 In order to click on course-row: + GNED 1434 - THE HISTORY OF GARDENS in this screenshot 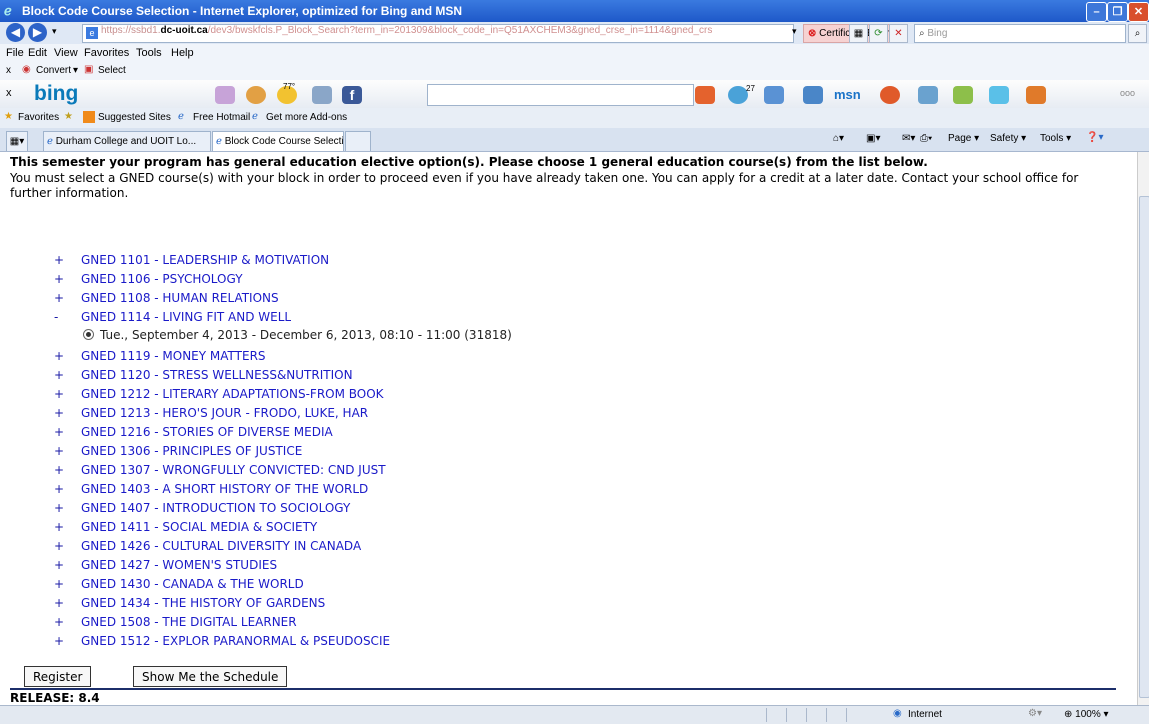, I will do `click(189, 603)`.